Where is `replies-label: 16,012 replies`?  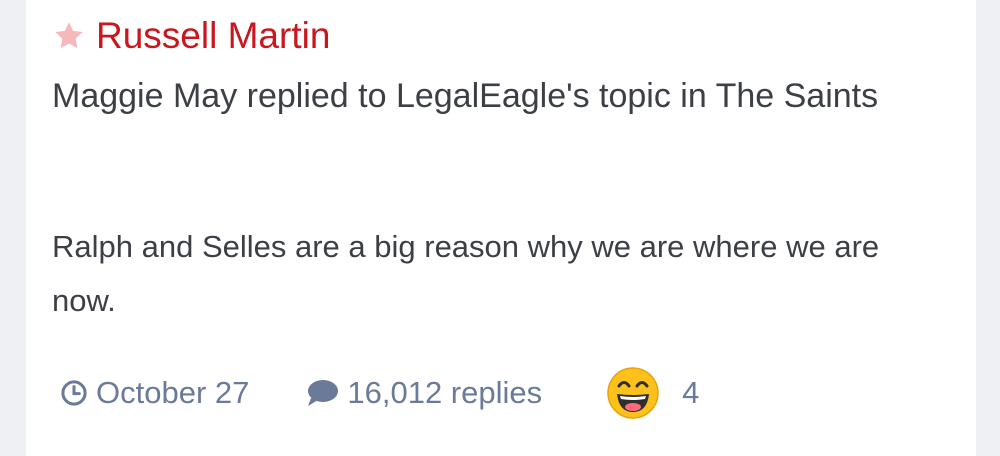 replies-label: 16,012 replies is located at coordinates (445, 392).